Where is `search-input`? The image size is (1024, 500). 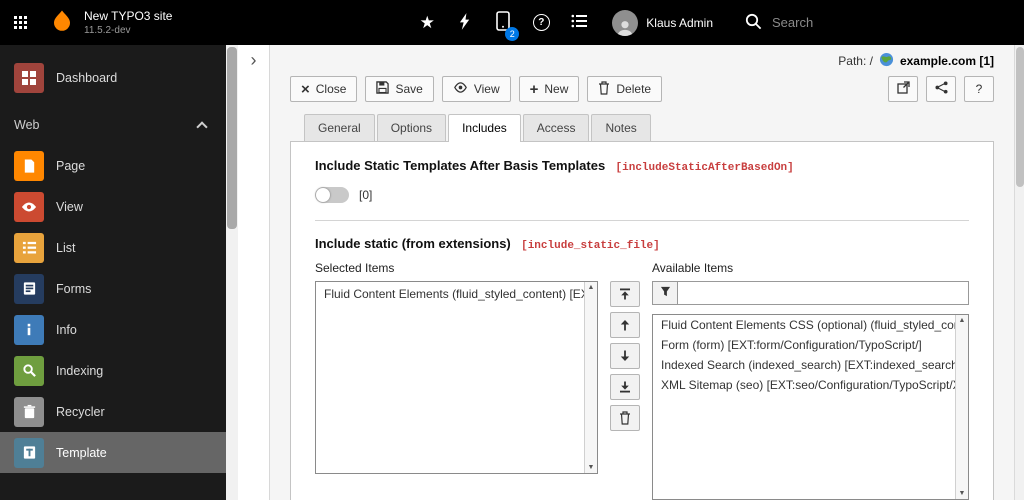 search-input is located at coordinates (877, 22).